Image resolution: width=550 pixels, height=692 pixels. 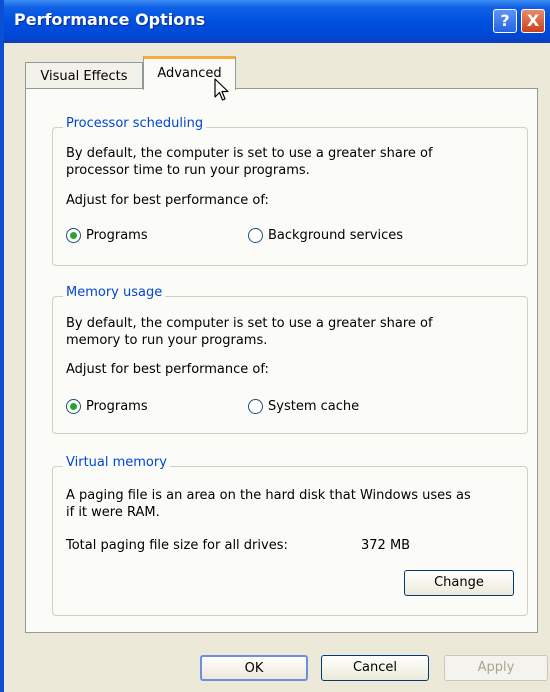 What do you see at coordinates (496, 668) in the screenshot?
I see `apply-button: Apply` at bounding box center [496, 668].